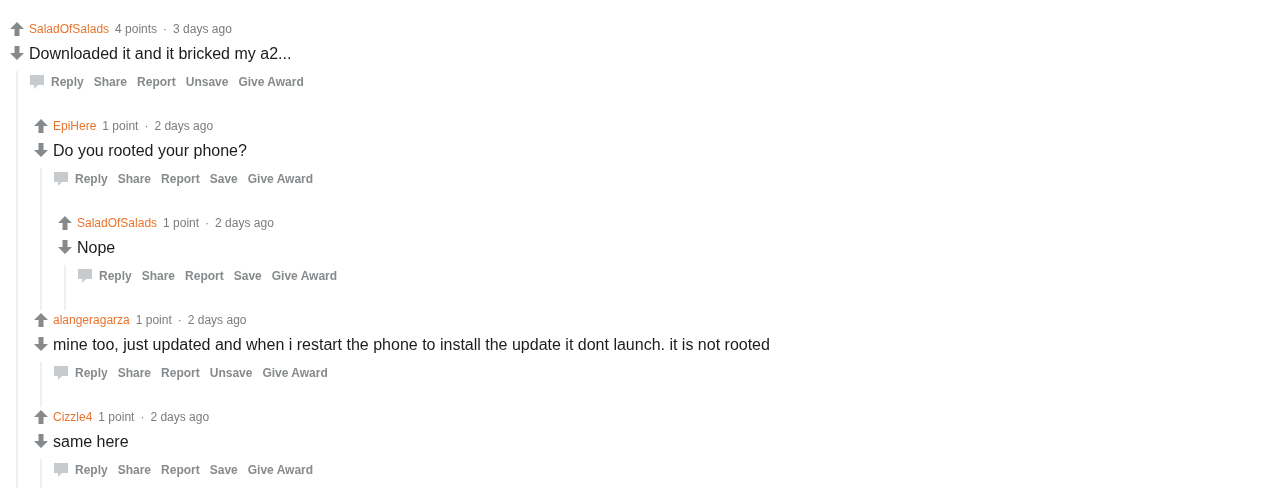 The image size is (1271, 488). I want to click on comment-text: same here, so click(91, 442).